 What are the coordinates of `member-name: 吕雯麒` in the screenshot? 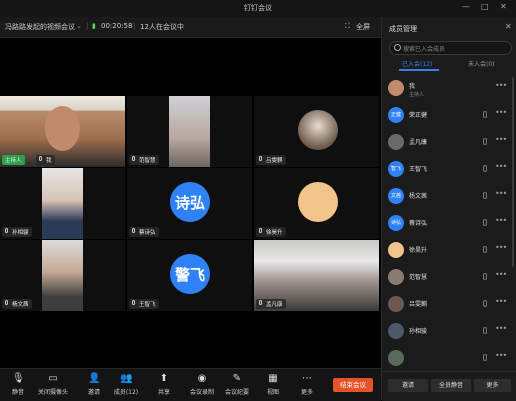 It's located at (418, 304).